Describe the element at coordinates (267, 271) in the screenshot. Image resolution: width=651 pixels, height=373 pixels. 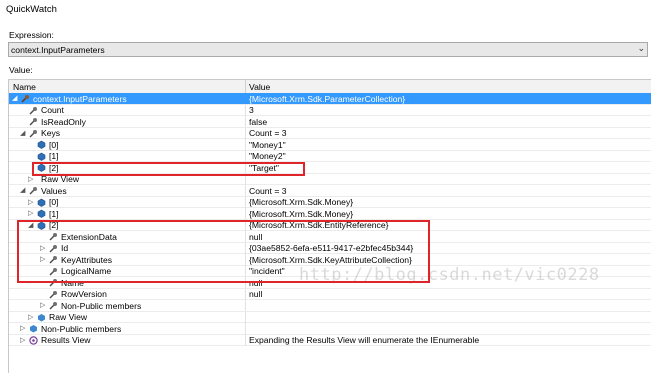
I see `tree-row-value: "incident"` at that location.